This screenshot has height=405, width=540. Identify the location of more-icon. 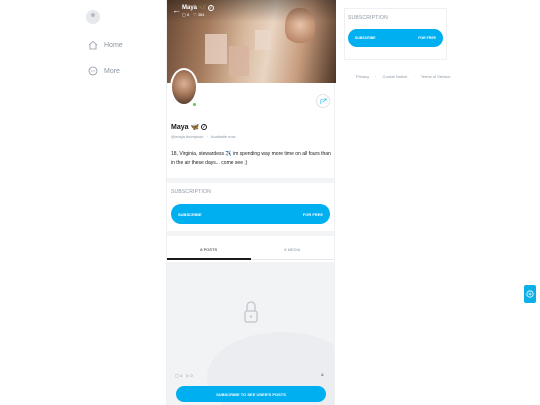
(93, 71).